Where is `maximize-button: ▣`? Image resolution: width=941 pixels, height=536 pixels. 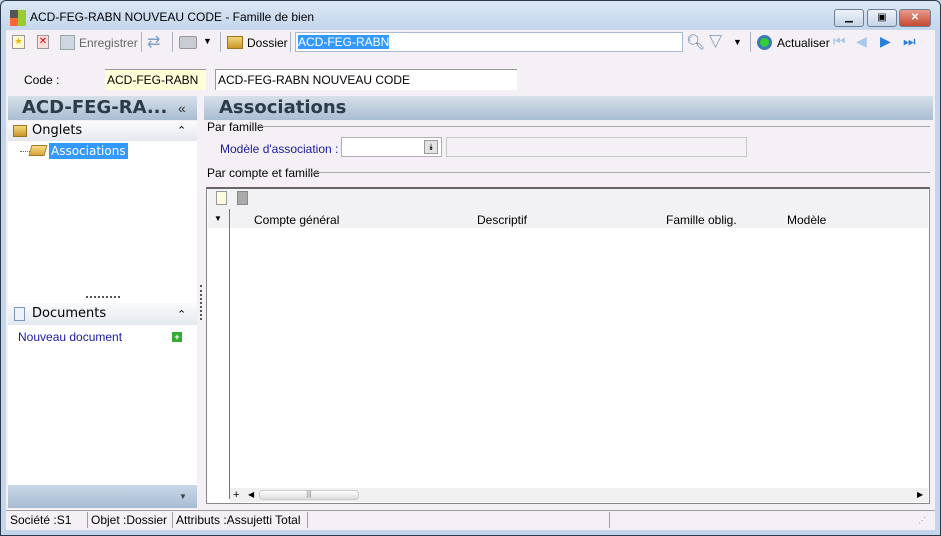 maximize-button: ▣ is located at coordinates (882, 18).